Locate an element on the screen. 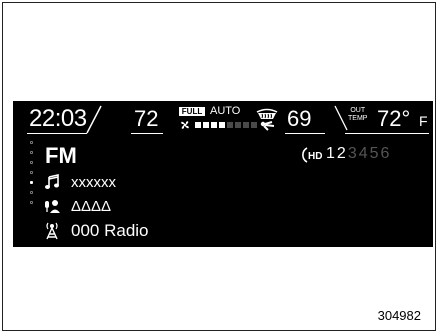 Image resolution: width=440 pixels, height=335 pixels. driver-temp: 72 is located at coordinates (146, 118).